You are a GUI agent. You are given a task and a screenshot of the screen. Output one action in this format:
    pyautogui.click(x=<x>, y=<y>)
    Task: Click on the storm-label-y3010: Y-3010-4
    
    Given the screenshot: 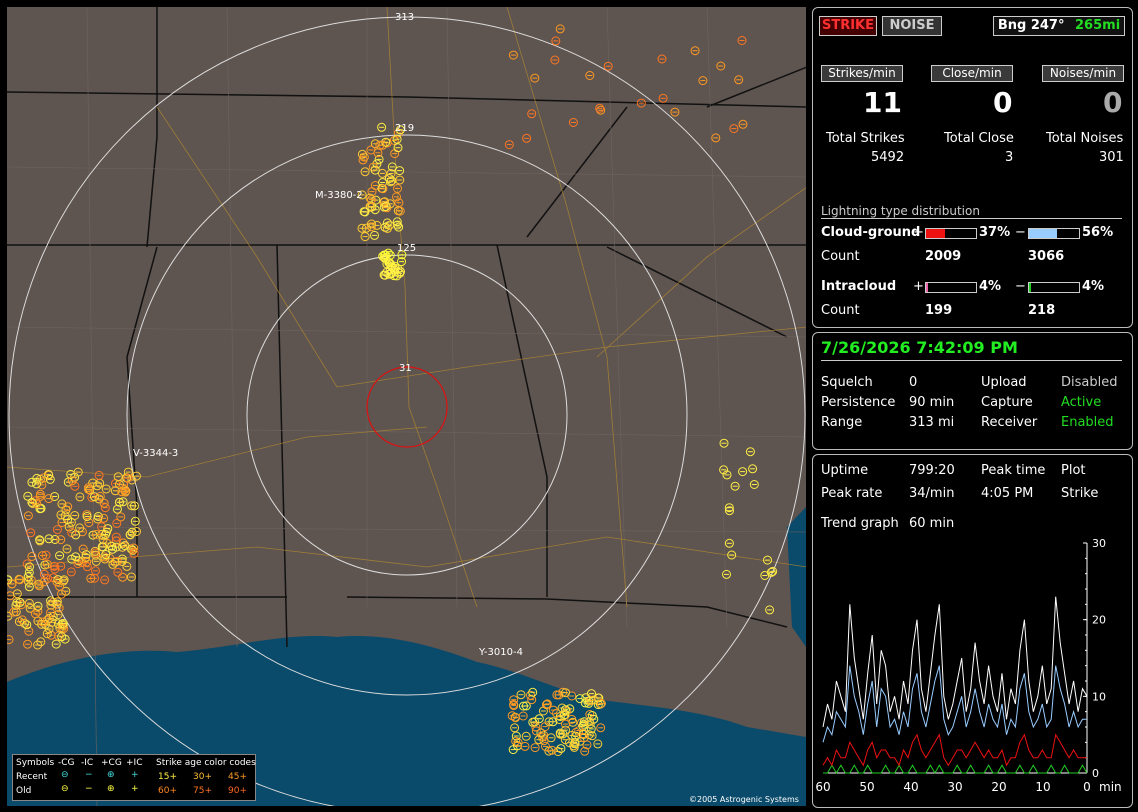 What is the action you would take?
    pyautogui.click(x=500, y=652)
    